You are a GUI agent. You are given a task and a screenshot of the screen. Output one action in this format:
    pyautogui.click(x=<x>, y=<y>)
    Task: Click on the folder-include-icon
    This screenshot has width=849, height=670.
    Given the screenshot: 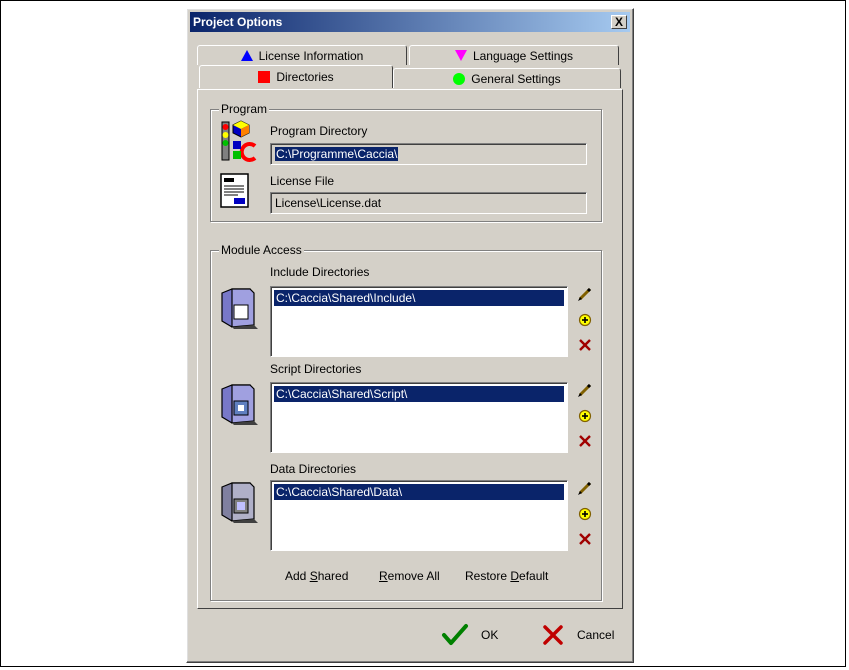 What is the action you would take?
    pyautogui.click(x=239, y=308)
    